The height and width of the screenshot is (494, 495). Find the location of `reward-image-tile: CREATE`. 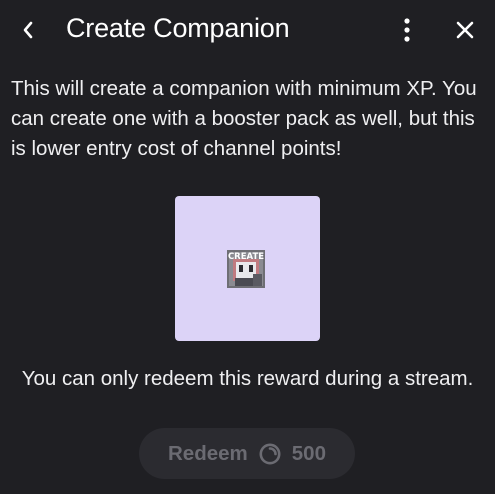

reward-image-tile: CREATE is located at coordinates (247, 268).